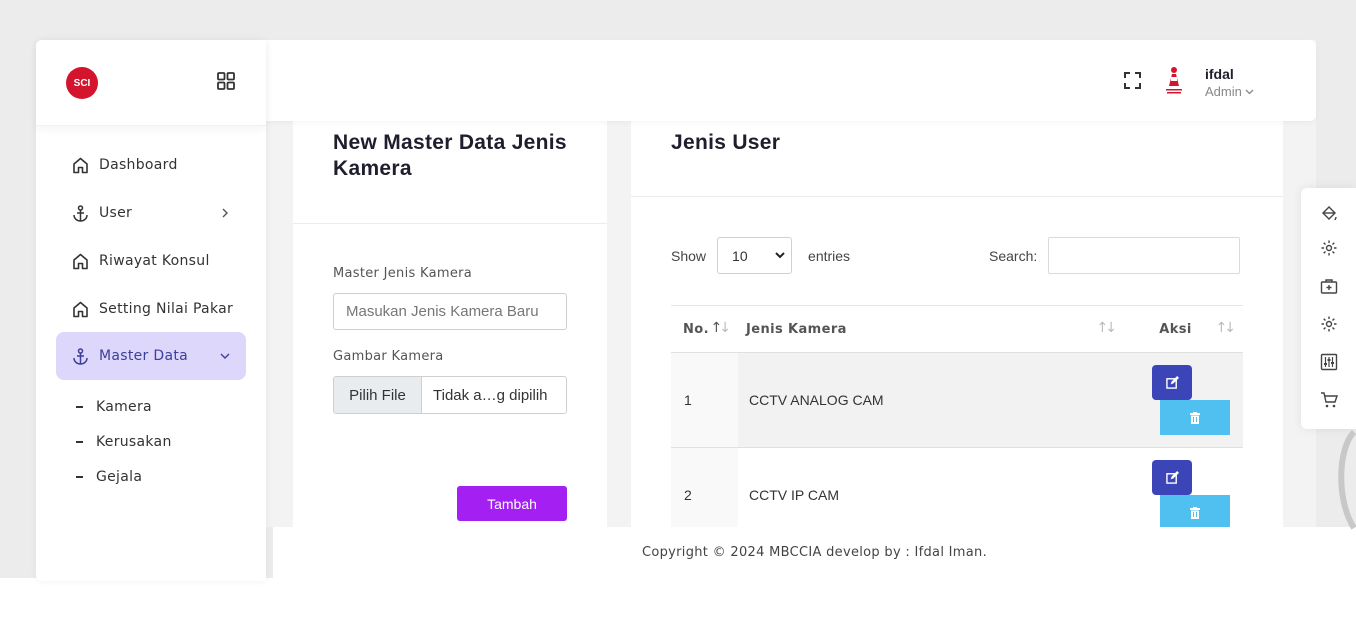 This screenshot has width=1356, height=617. What do you see at coordinates (1347, 480) in the screenshot?
I see `decorative-arc` at bounding box center [1347, 480].